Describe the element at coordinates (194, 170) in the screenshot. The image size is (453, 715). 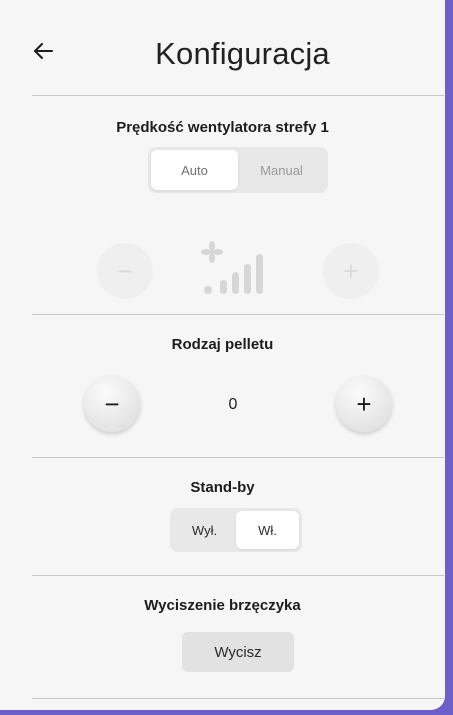
I see `fan-mode-auto: Auto` at that location.